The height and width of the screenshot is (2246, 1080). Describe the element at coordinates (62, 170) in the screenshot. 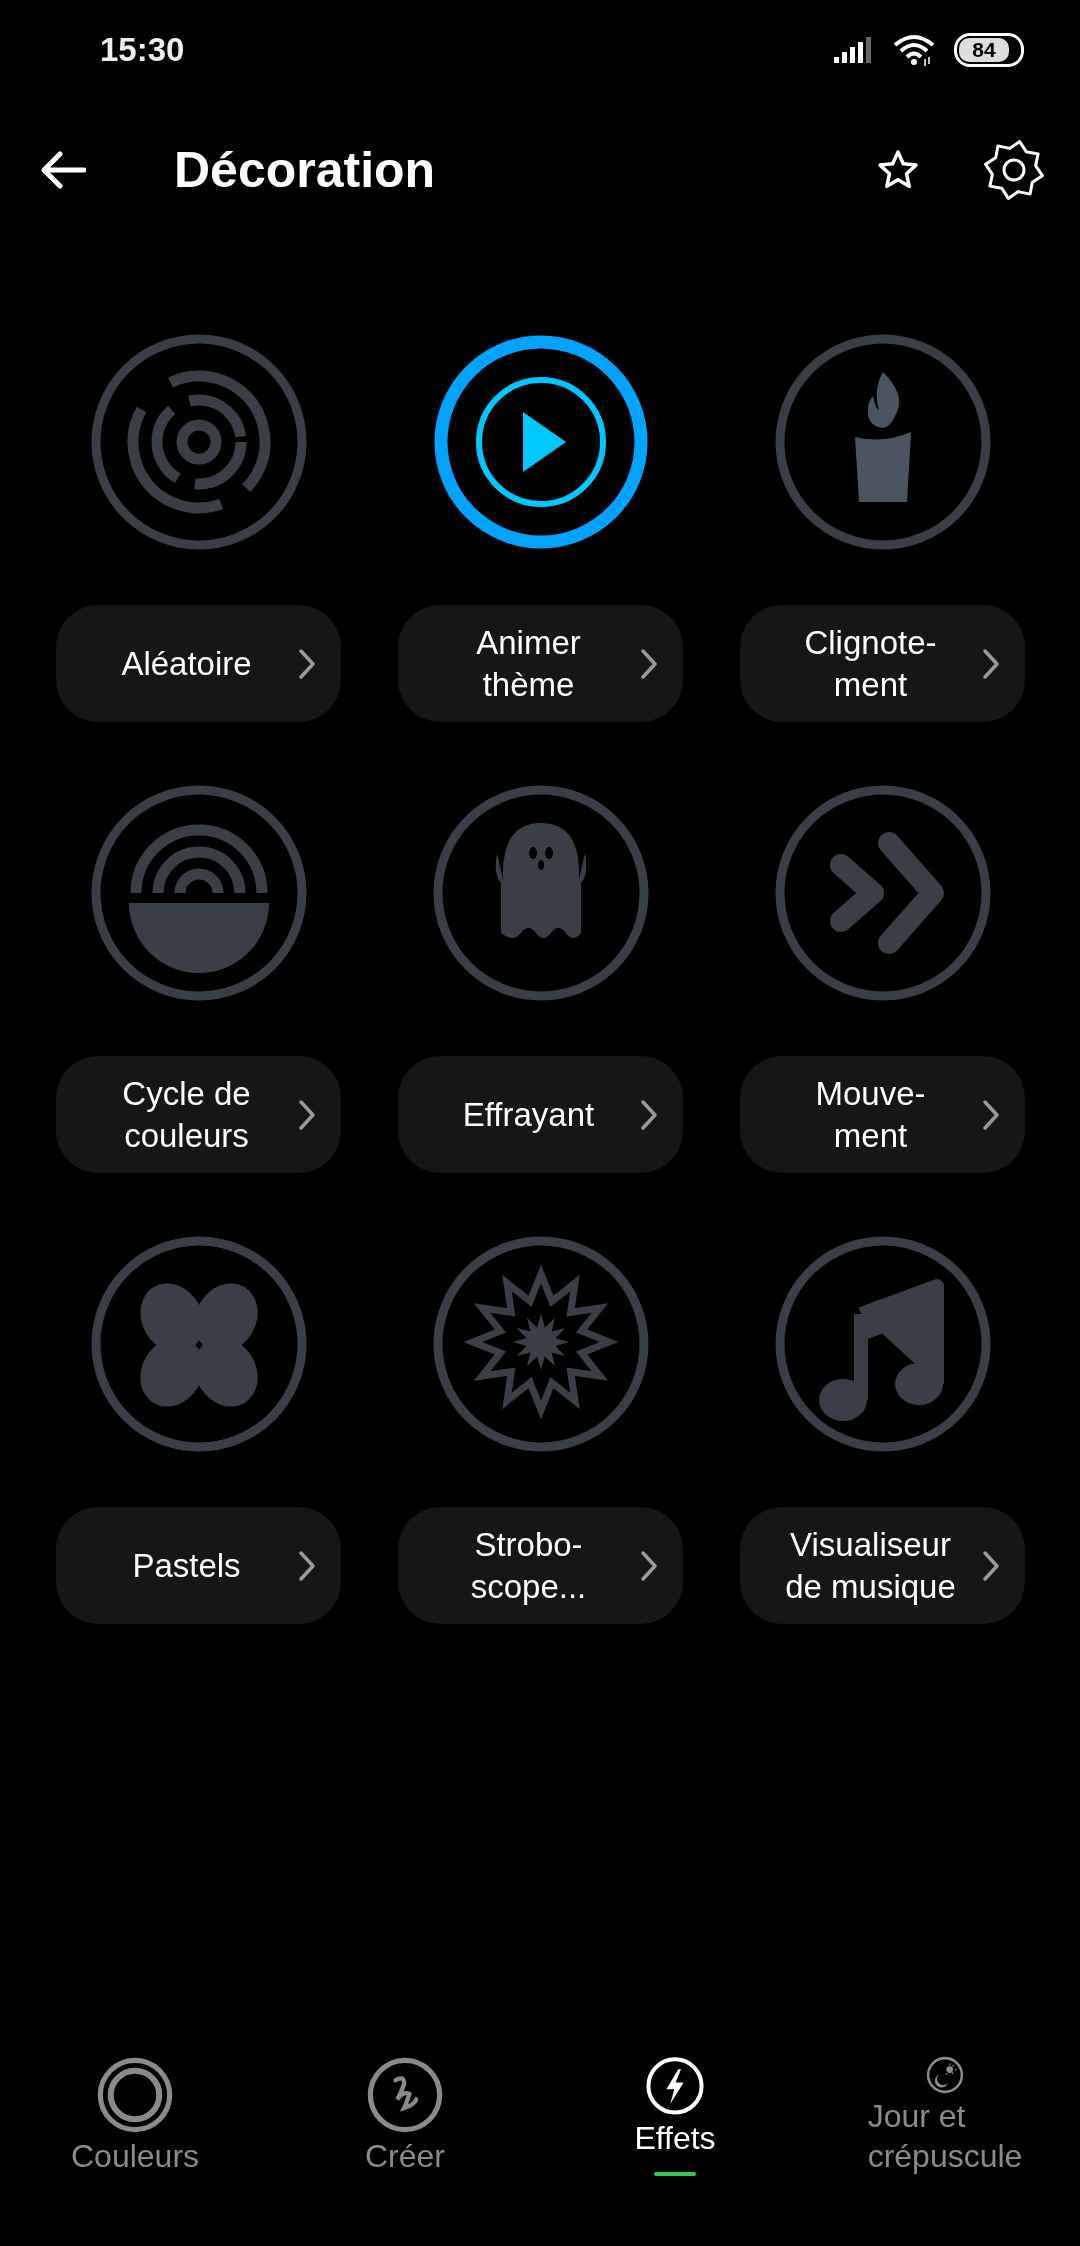

I see `back-arrow-icon` at that location.